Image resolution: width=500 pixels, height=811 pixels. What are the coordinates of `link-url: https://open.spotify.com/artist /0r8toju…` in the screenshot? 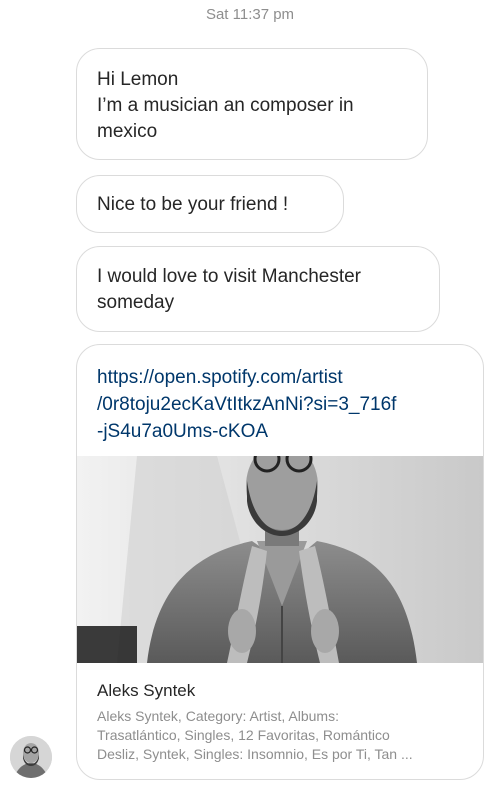 It's located at (246, 404).